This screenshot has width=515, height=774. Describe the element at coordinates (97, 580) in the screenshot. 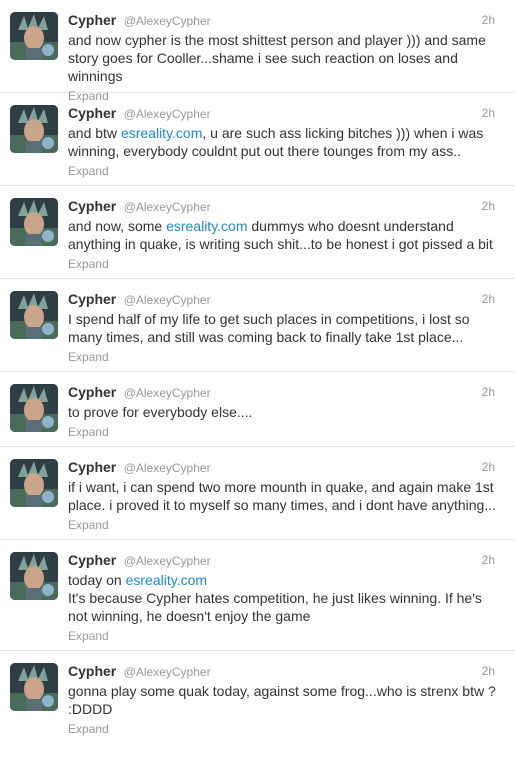

I see `text-segment: today on` at that location.